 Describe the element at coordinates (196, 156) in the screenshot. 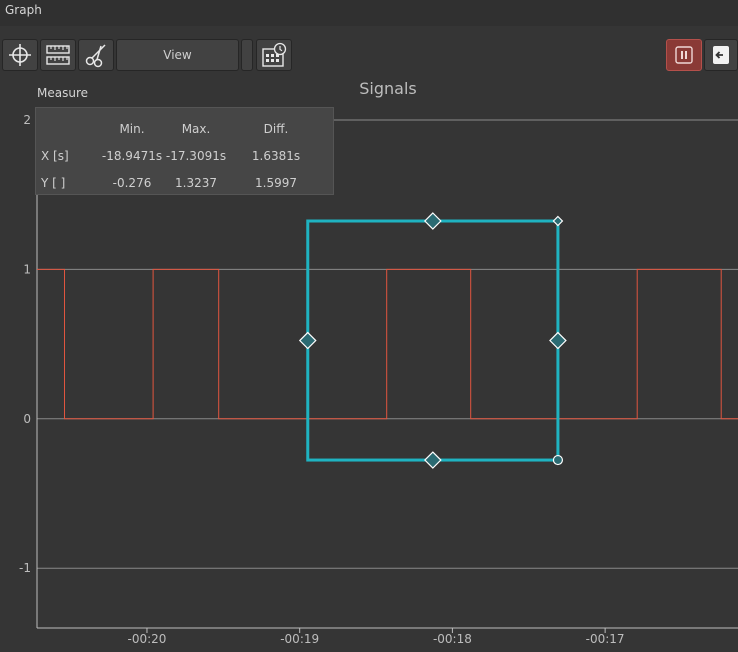

I see `measure-row-x-max: -17.3091s` at that location.